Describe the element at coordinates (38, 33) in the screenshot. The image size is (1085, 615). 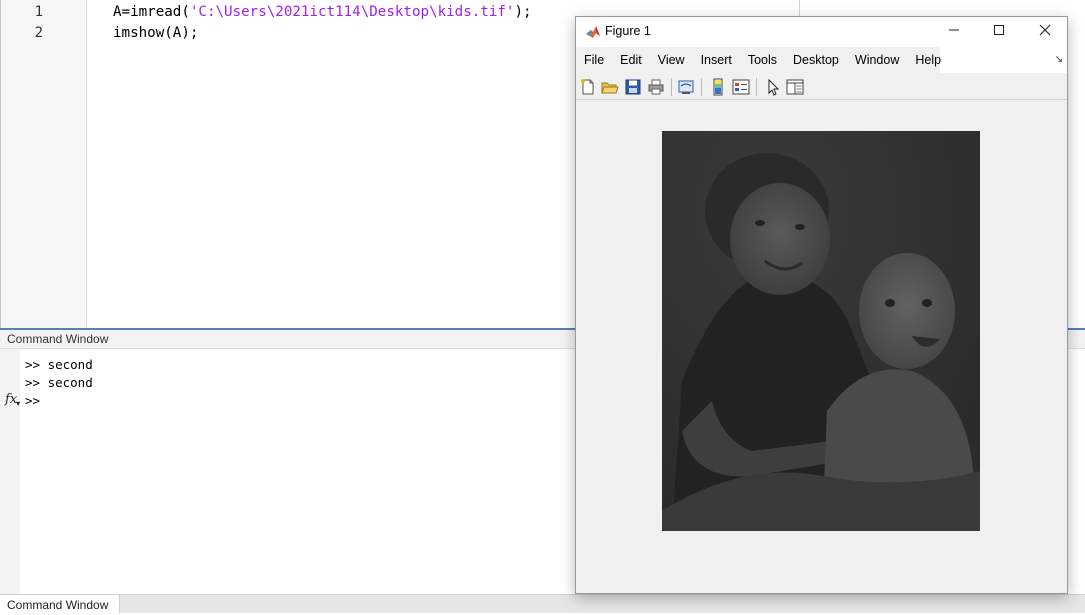
I see `line-number: 2` at that location.